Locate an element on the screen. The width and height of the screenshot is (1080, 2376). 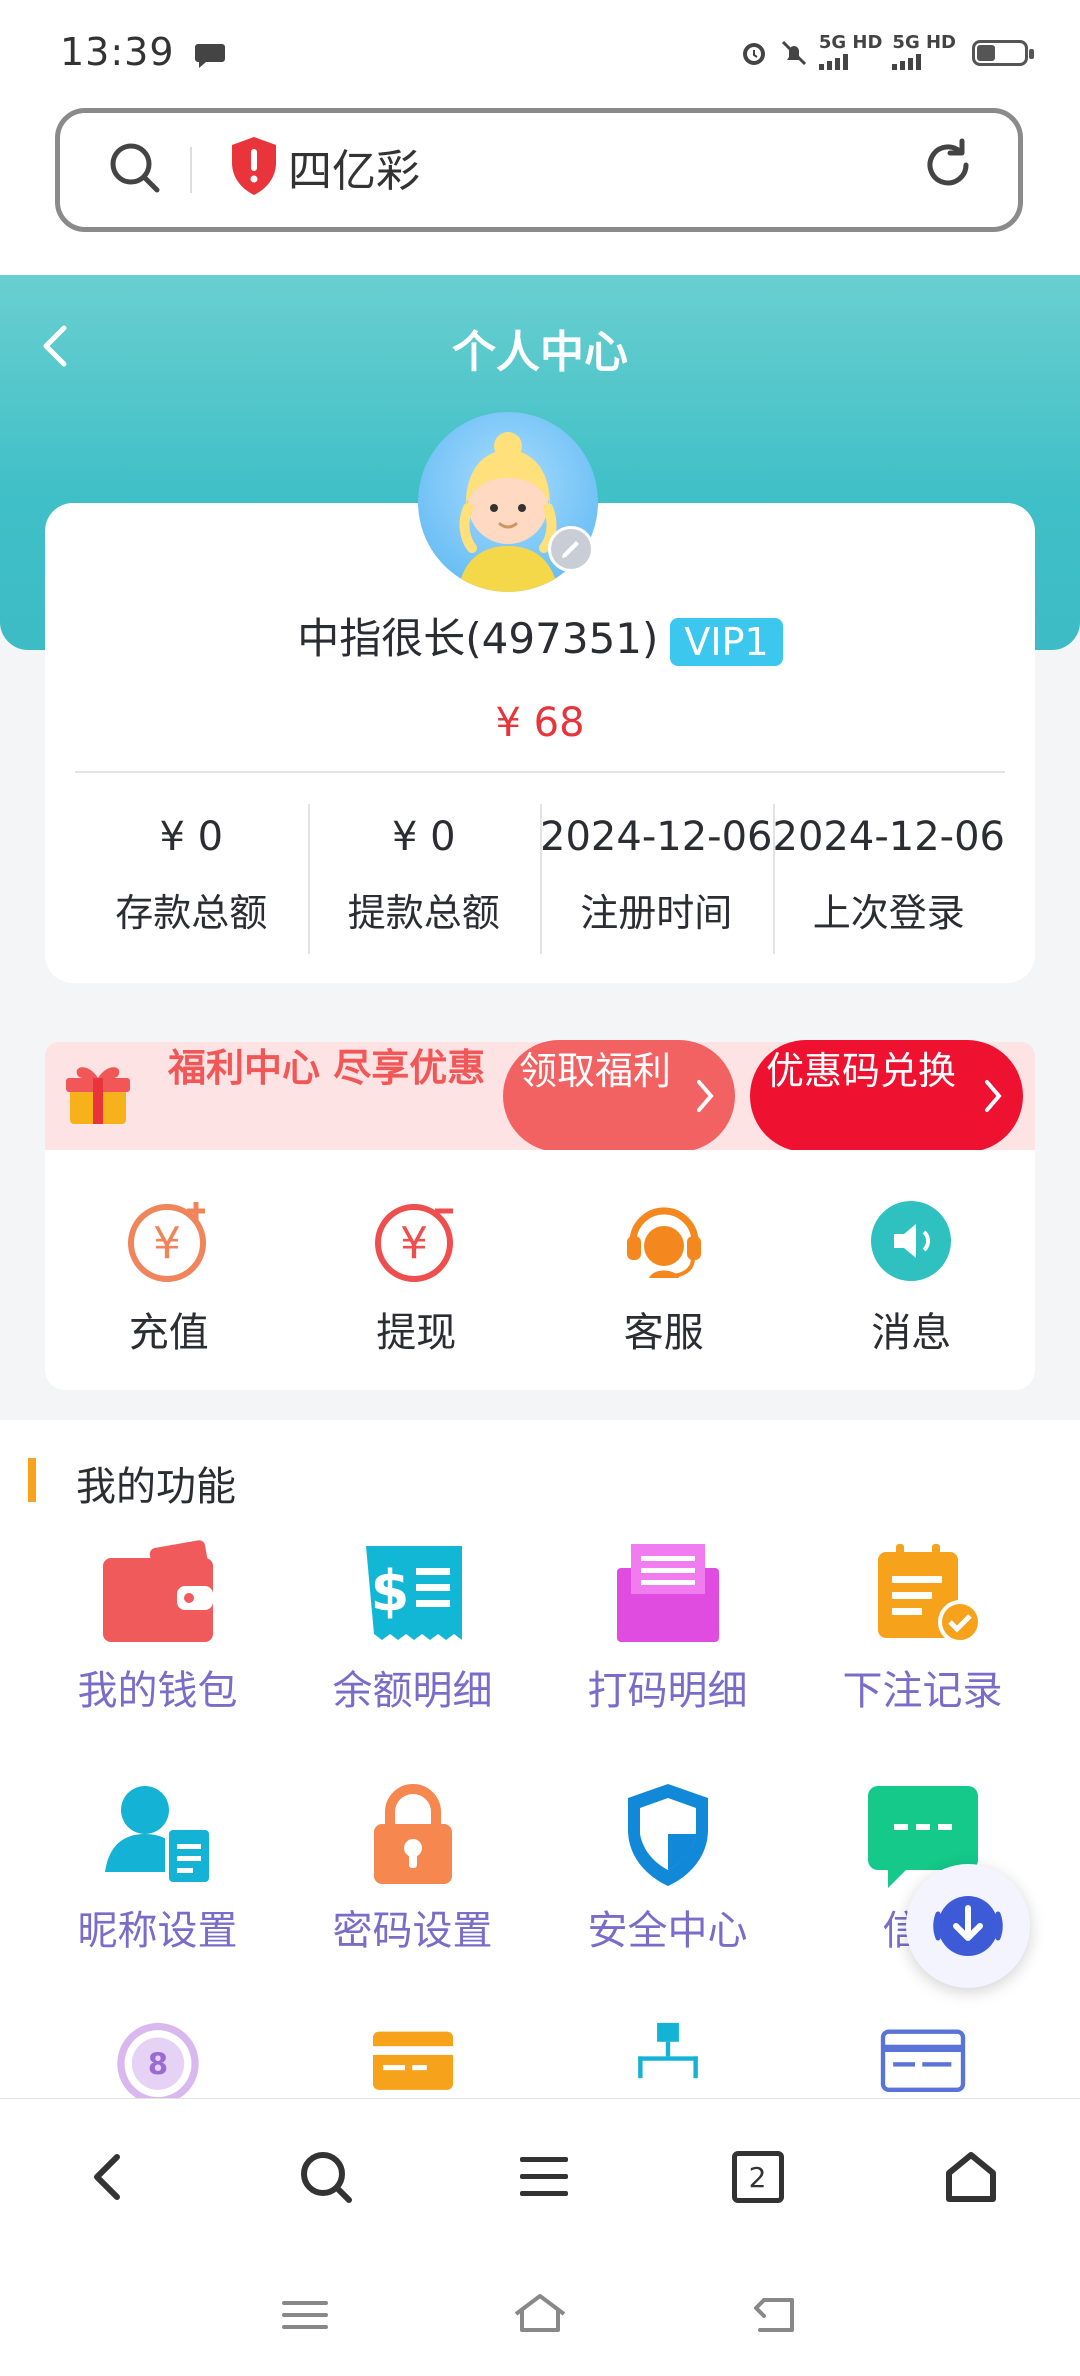
bet-code-icon is located at coordinates (667, 1593).